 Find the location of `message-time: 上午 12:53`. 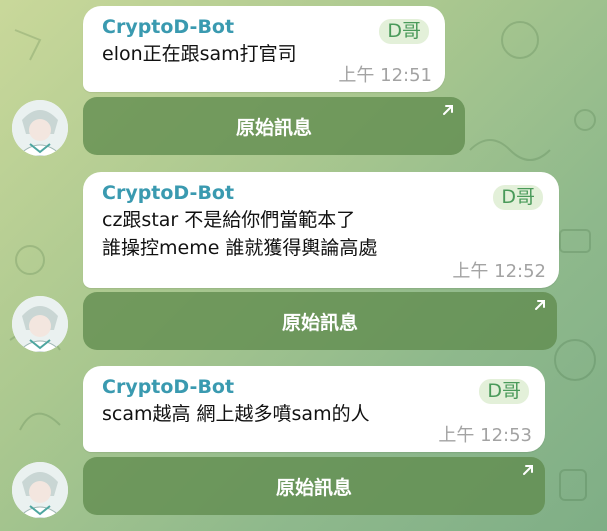

message-time: 上午 12:53 is located at coordinates (485, 435).